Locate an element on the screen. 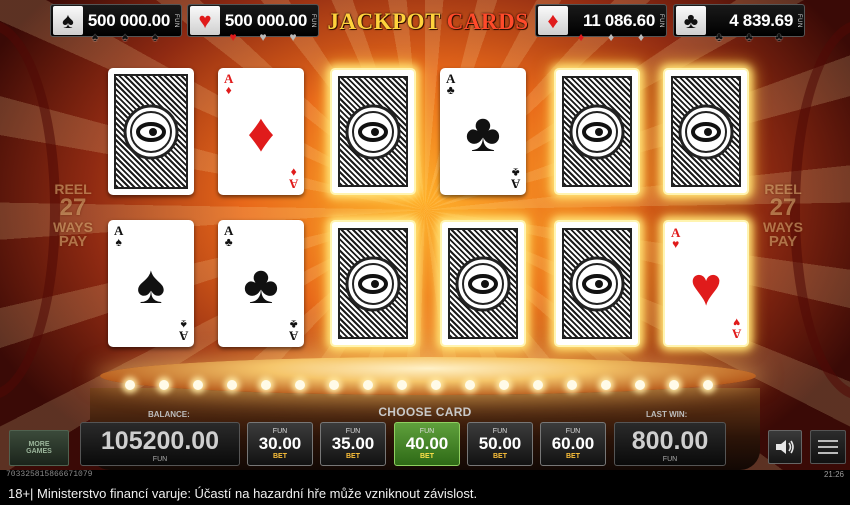  bet-amount: 40.00 is located at coordinates (427, 443).